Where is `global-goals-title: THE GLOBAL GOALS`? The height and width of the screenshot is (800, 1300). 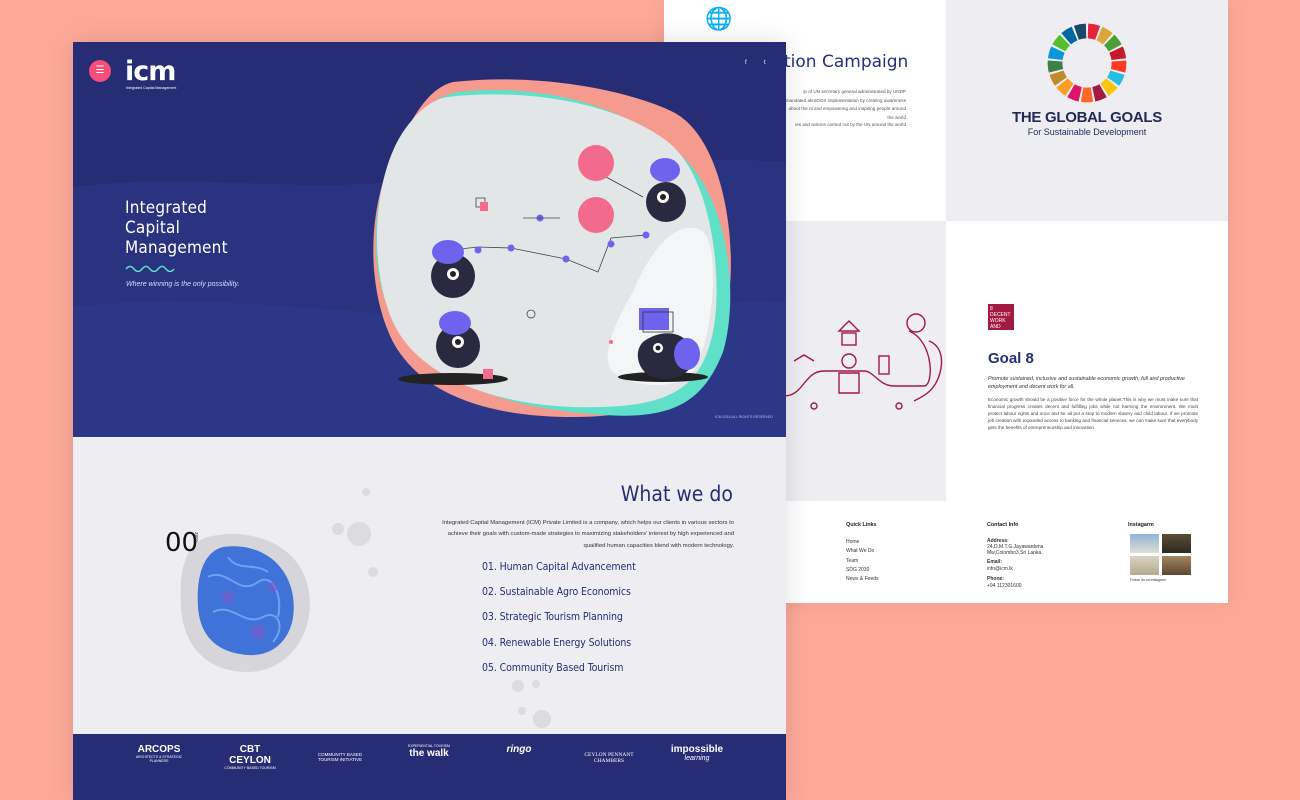 global-goals-title: THE GLOBAL GOALS is located at coordinates (1087, 117).